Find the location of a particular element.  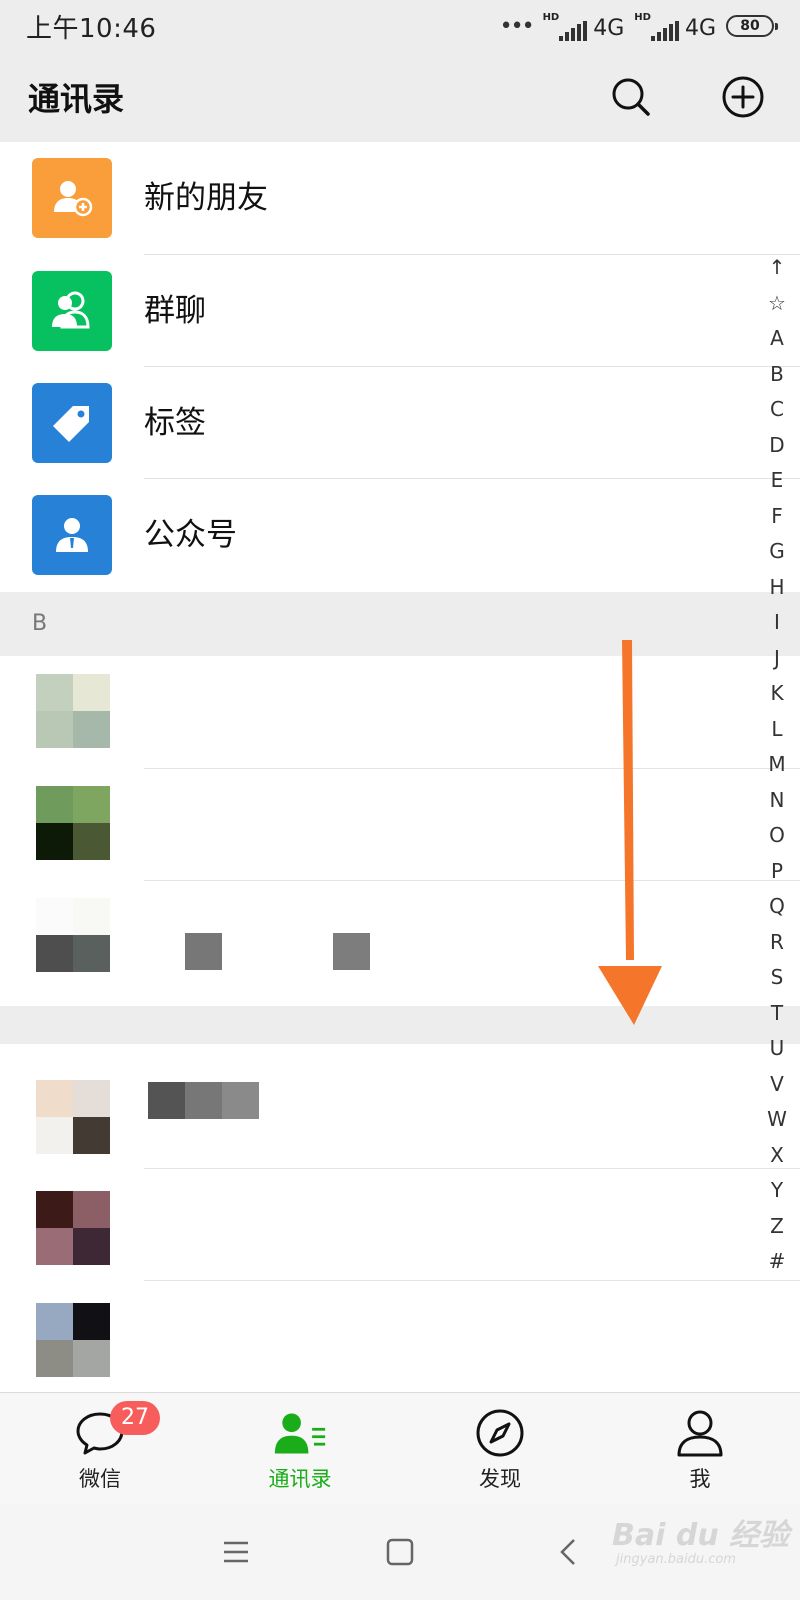

group-chat-entry: 群聊 is located at coordinates (400, 311).